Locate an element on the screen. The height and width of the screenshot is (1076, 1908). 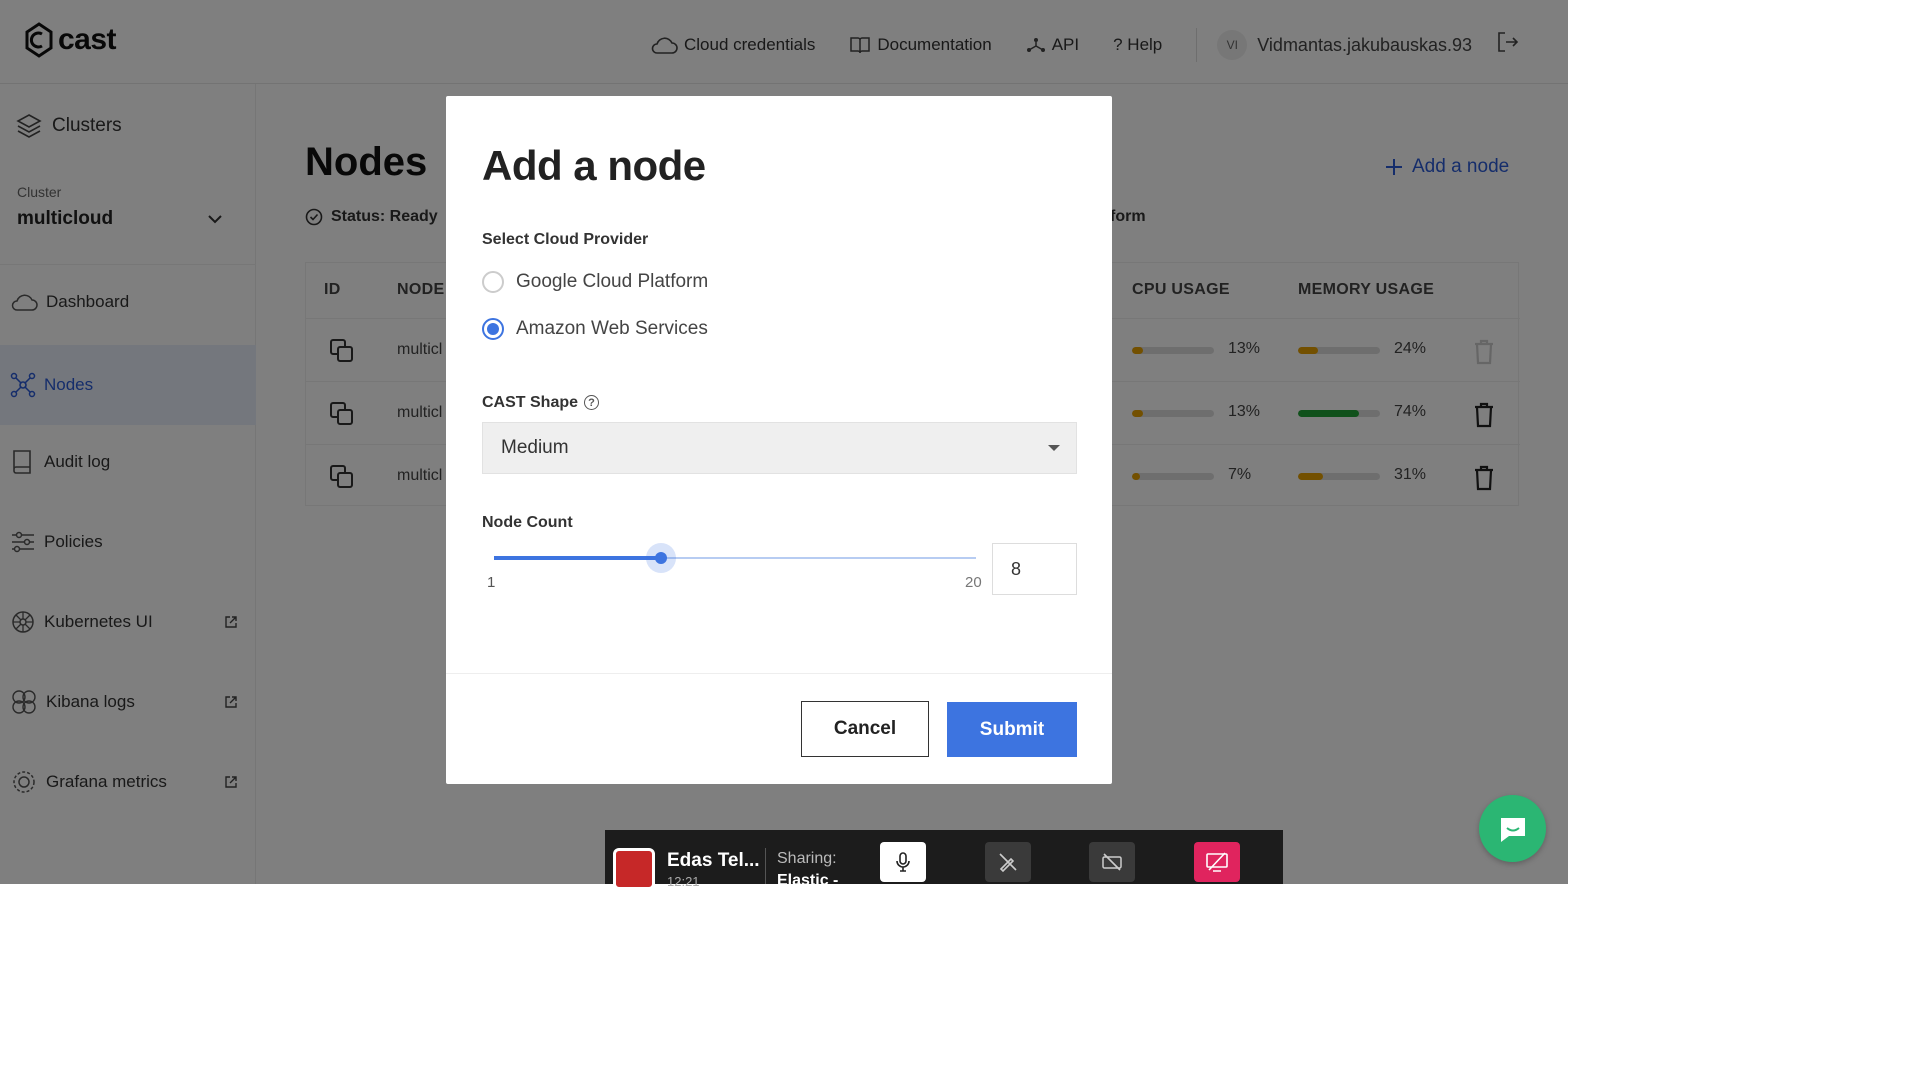
chat-icon is located at coordinates (1512, 829).